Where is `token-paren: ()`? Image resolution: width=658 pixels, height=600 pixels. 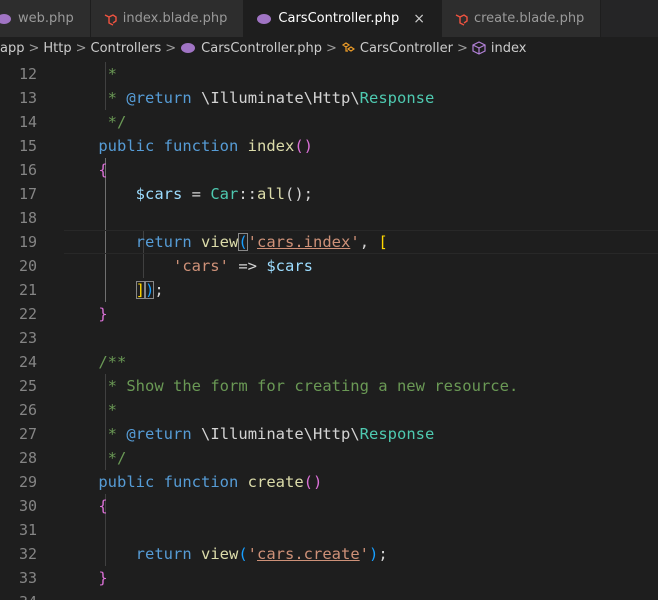 token-paren: () is located at coordinates (313, 482).